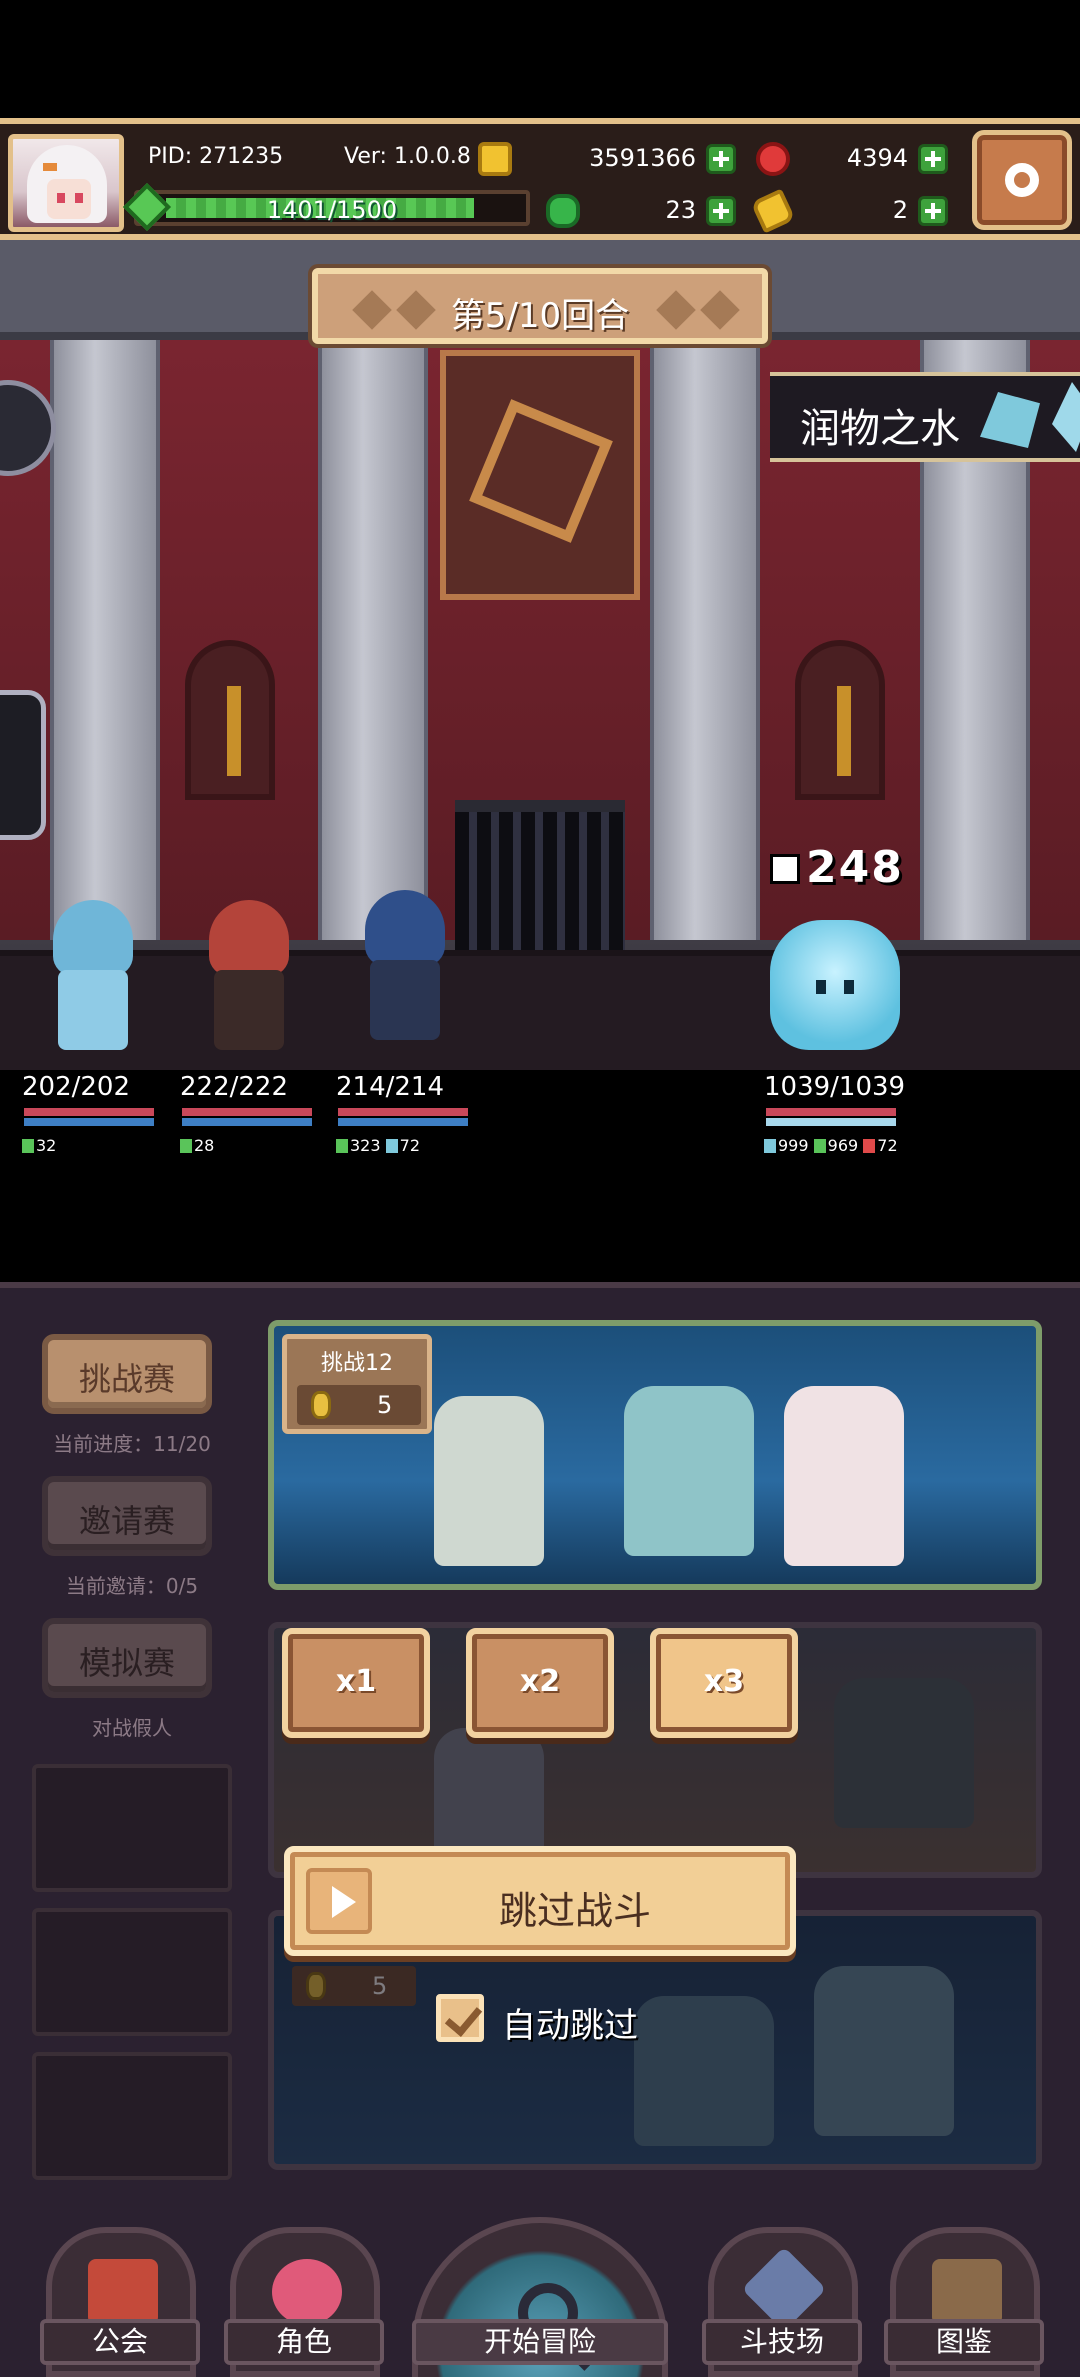 This screenshot has height=2377, width=1080. Describe the element at coordinates (570, 2026) in the screenshot. I see `auto-skip-label: 自动跳过` at that location.